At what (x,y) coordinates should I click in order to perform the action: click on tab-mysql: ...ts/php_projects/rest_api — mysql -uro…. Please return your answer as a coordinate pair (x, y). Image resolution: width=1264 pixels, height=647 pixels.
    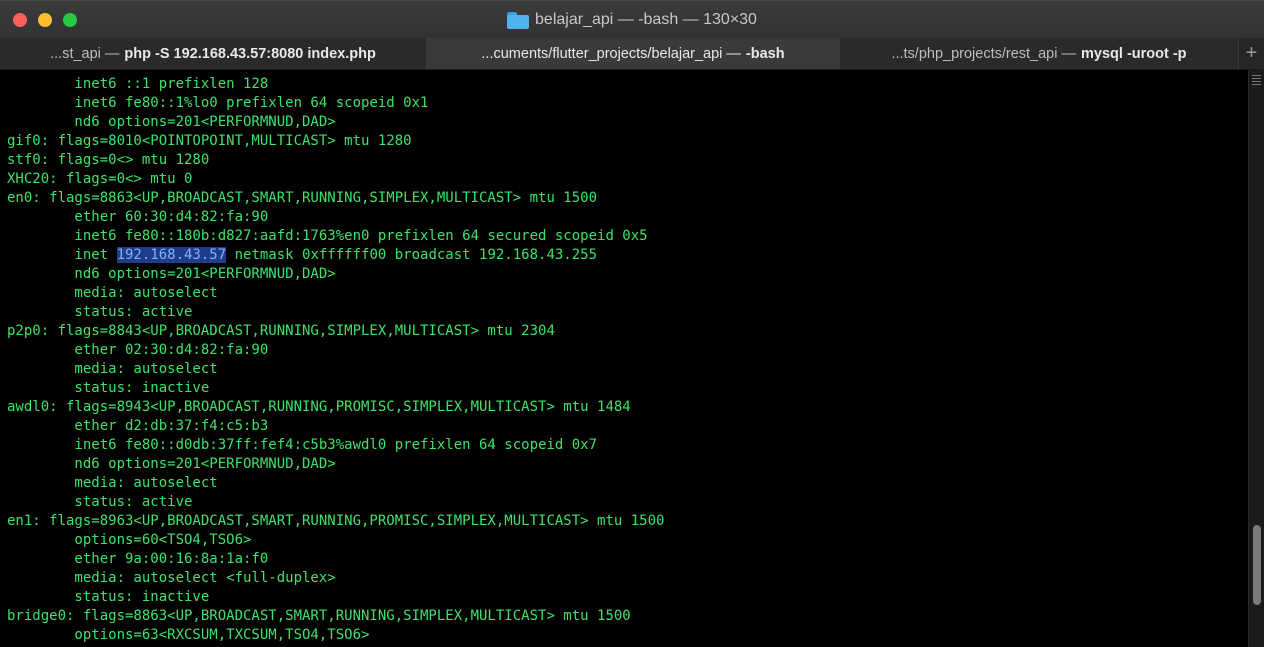
    Looking at the image, I should click on (1039, 53).